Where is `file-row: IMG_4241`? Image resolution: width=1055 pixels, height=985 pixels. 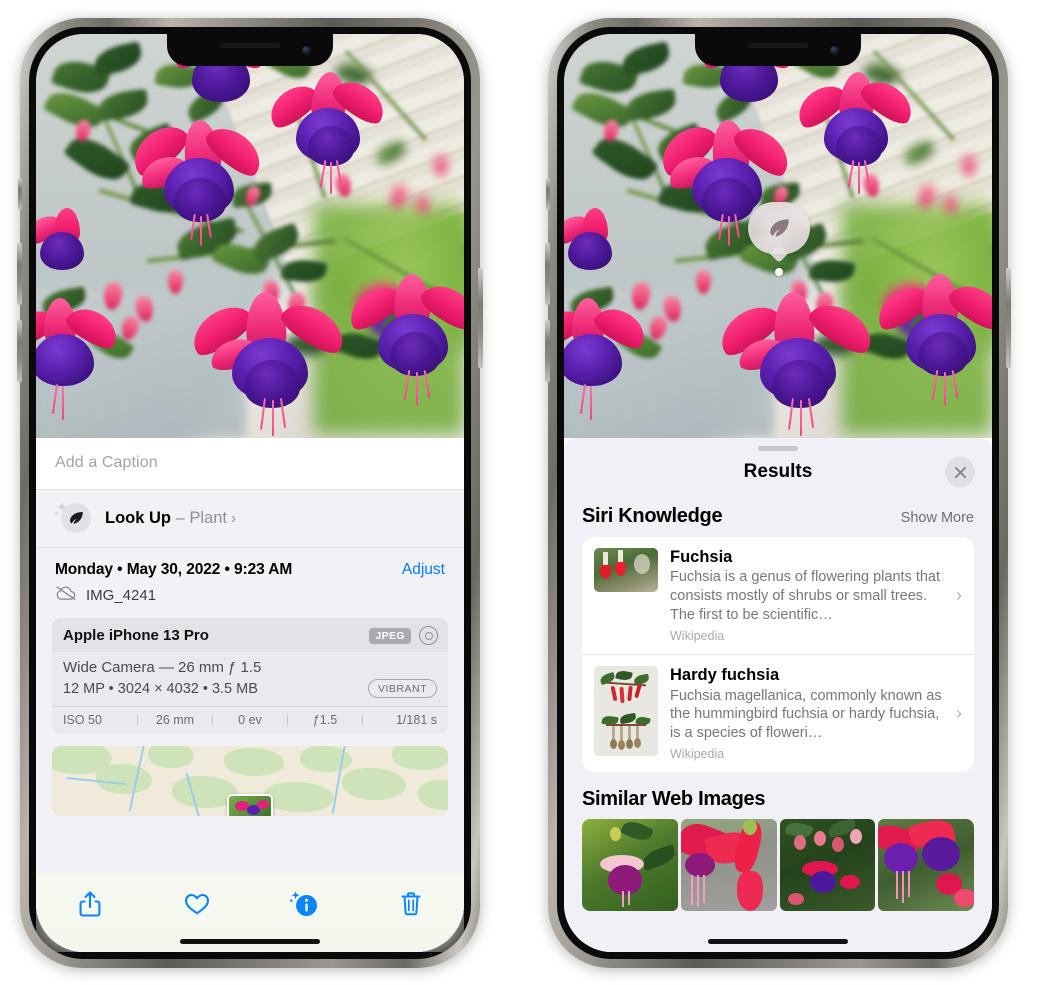
file-row: IMG_4241 is located at coordinates (250, 601).